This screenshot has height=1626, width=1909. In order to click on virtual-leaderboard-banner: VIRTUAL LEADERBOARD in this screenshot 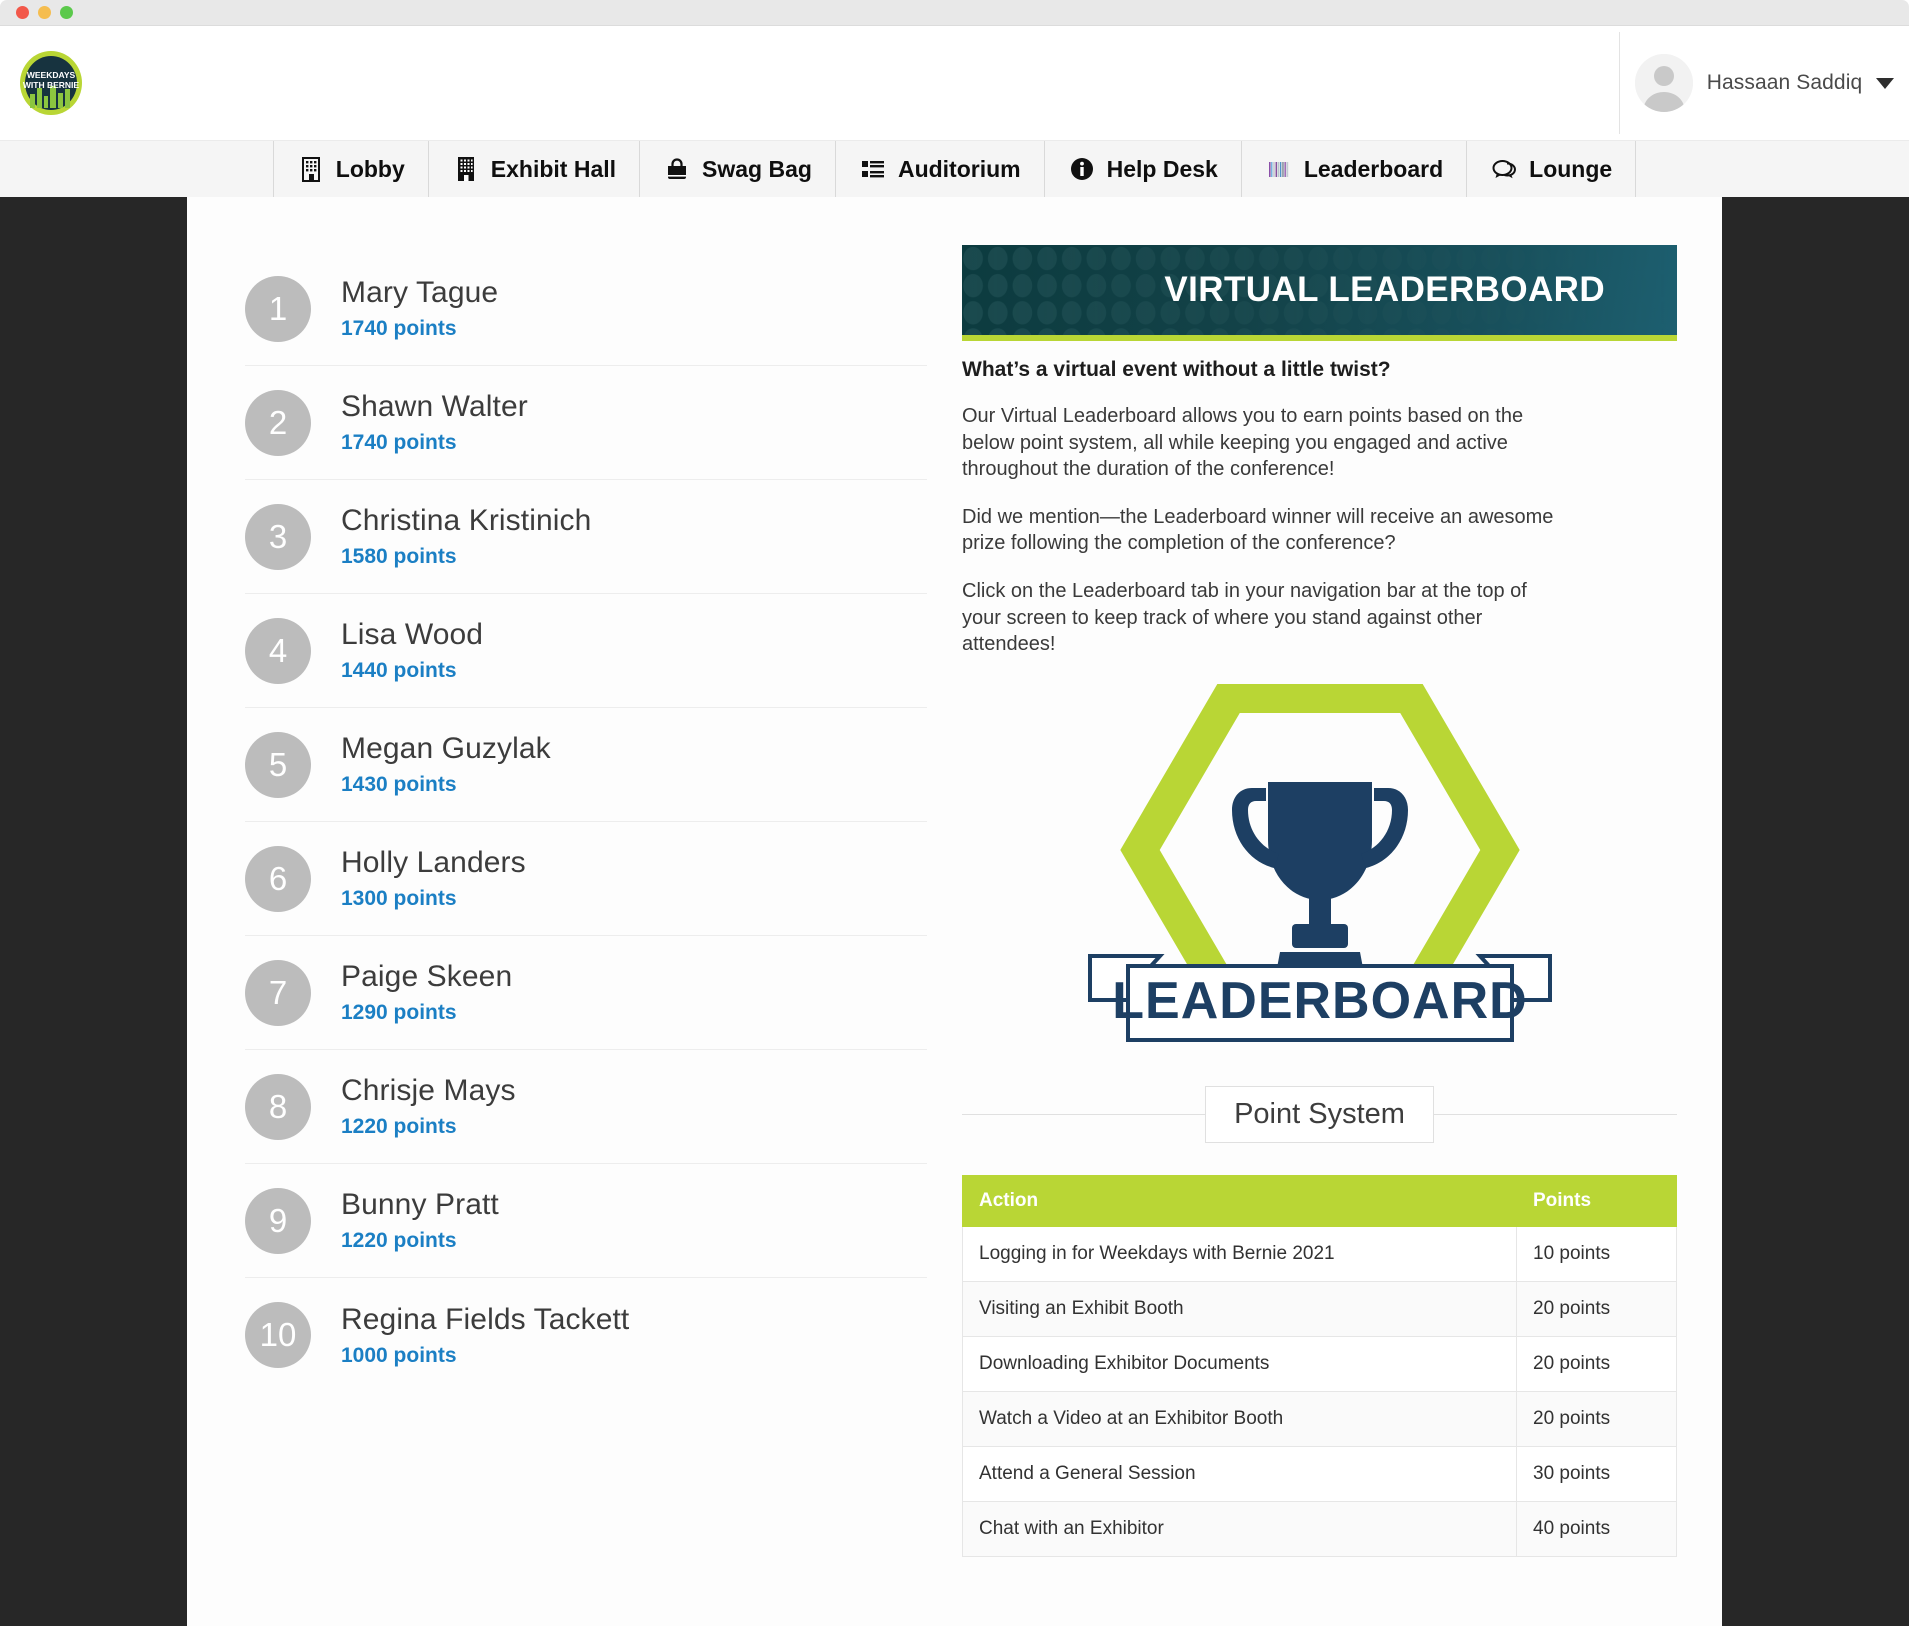, I will do `click(1319, 293)`.